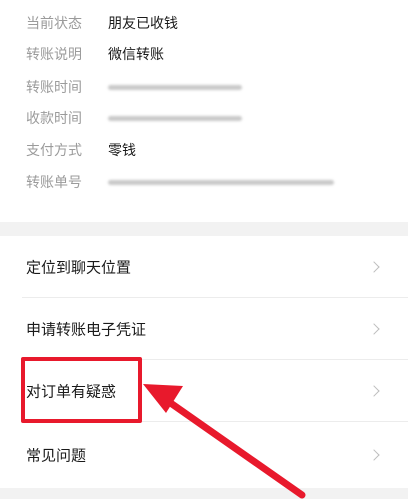  What do you see at coordinates (204, 229) in the screenshot?
I see `section-separator` at bounding box center [204, 229].